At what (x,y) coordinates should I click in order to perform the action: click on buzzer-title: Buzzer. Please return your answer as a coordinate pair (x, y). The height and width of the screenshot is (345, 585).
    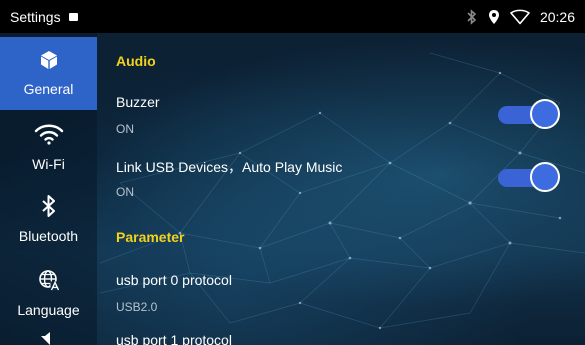
    Looking at the image, I should click on (138, 102).